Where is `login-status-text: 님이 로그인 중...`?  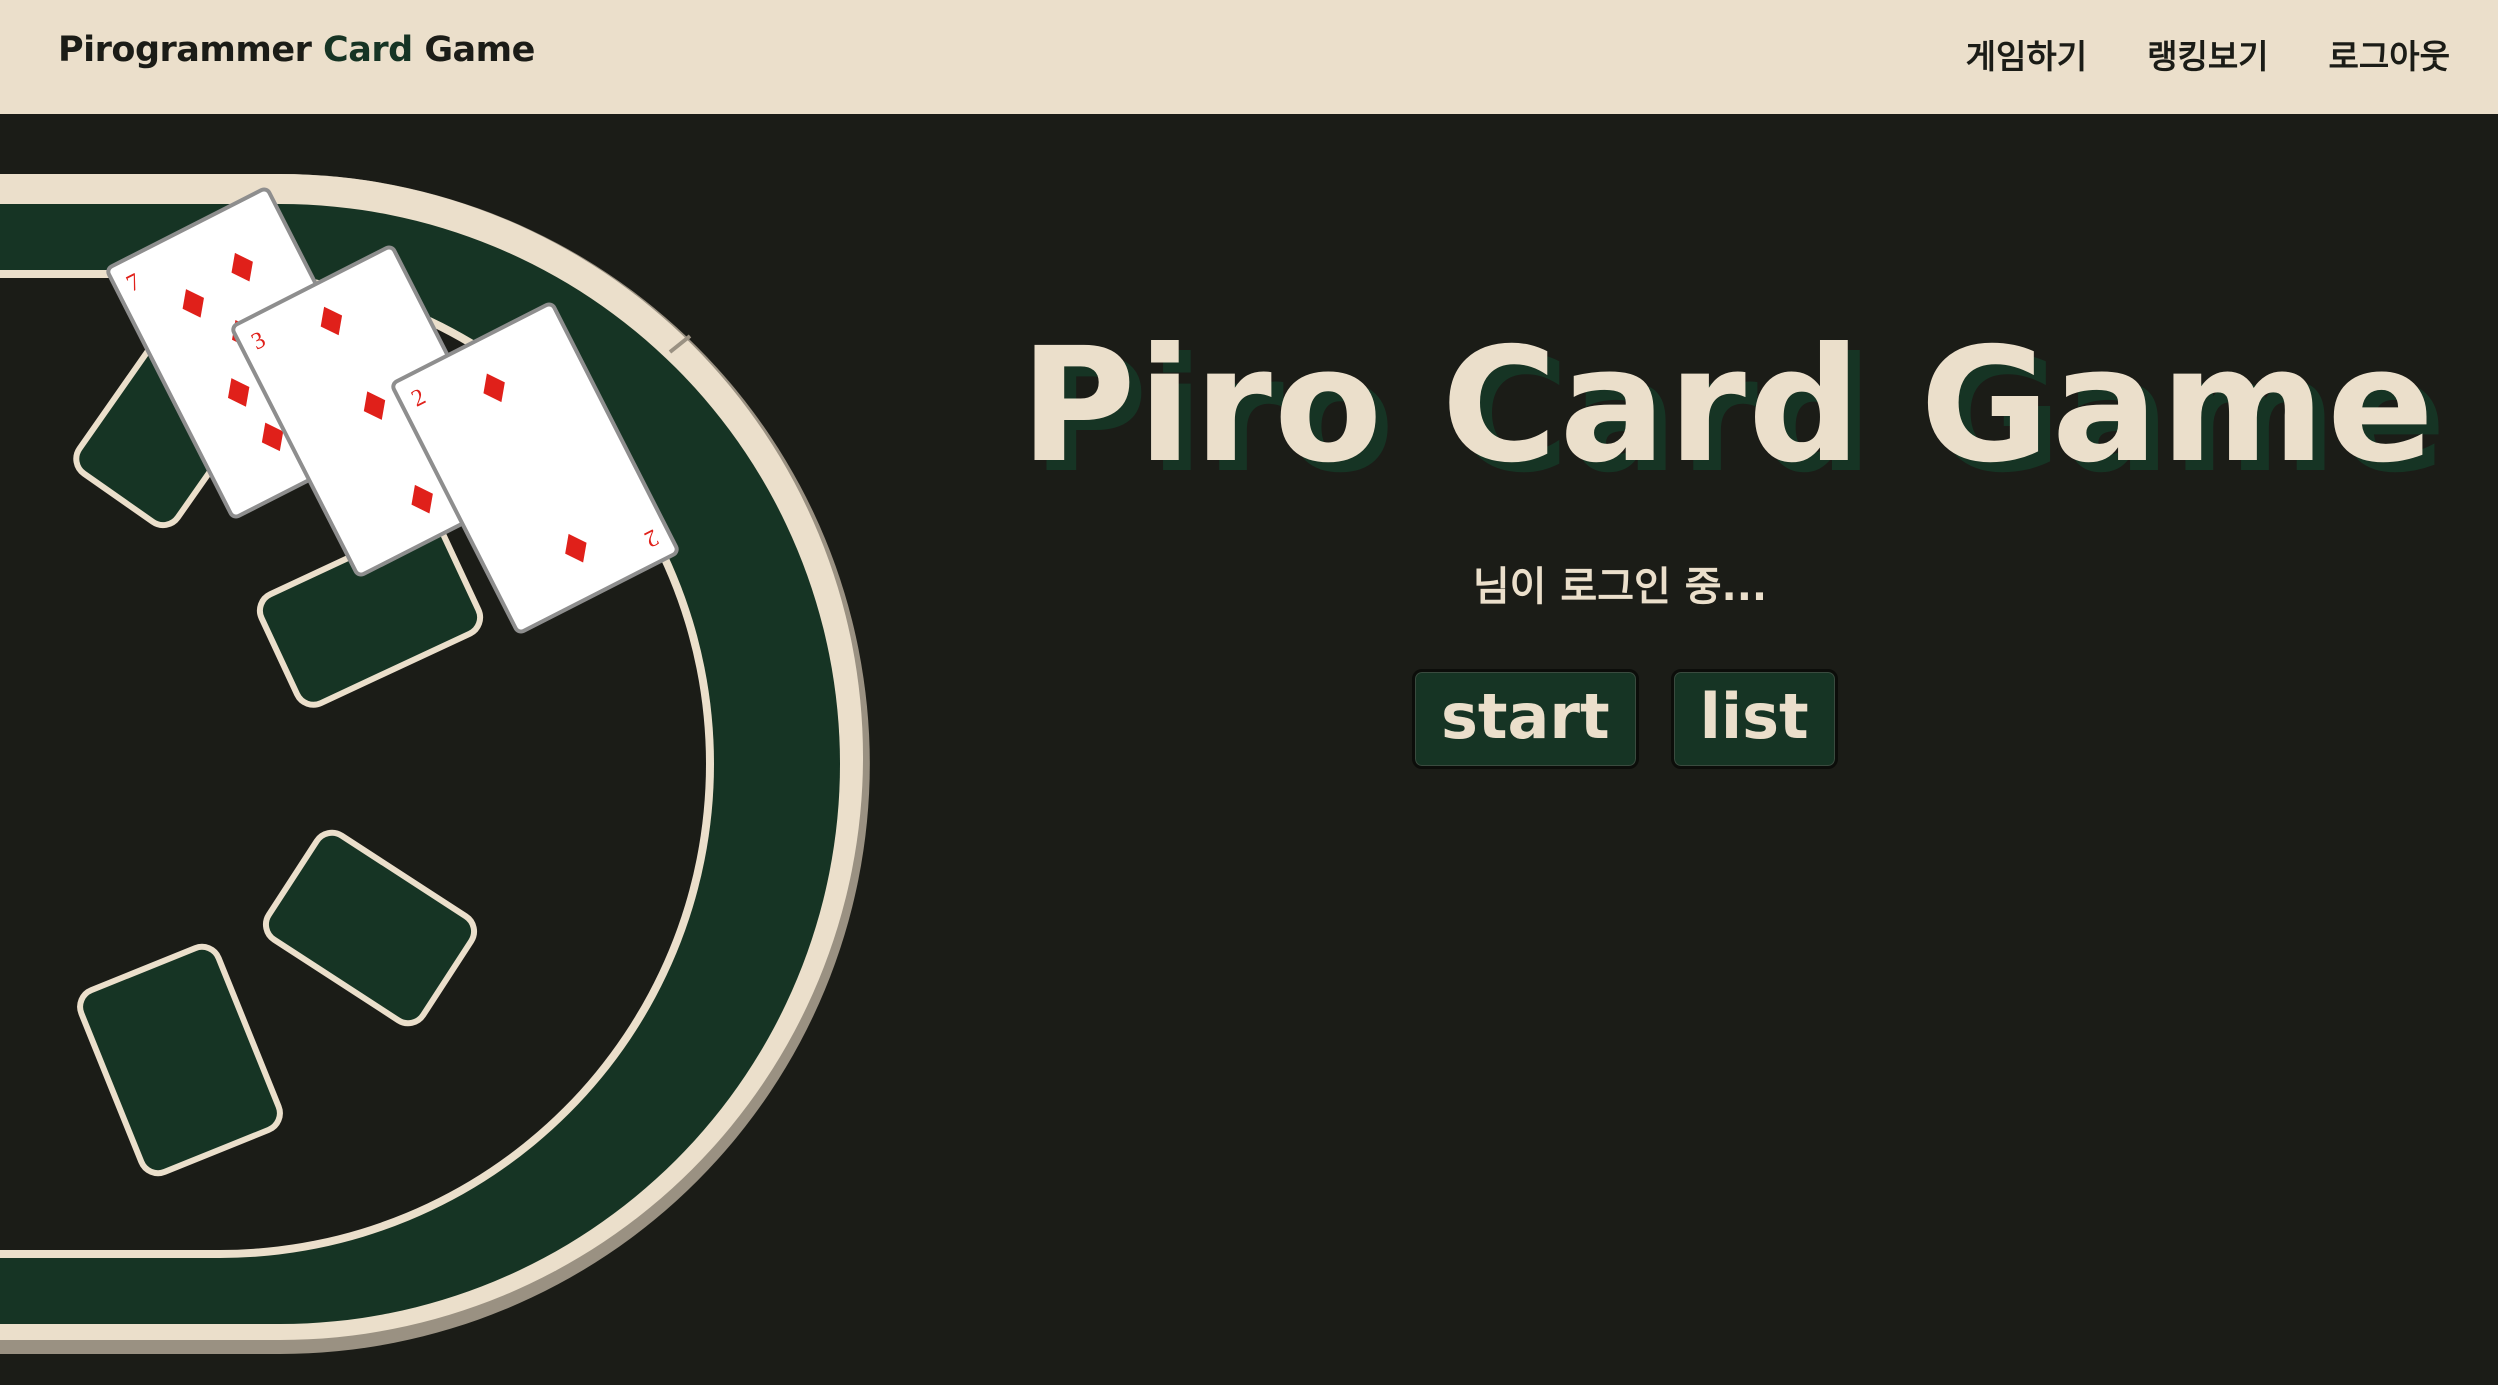
login-status-text: 님이 로그인 중... is located at coordinates (1620, 587).